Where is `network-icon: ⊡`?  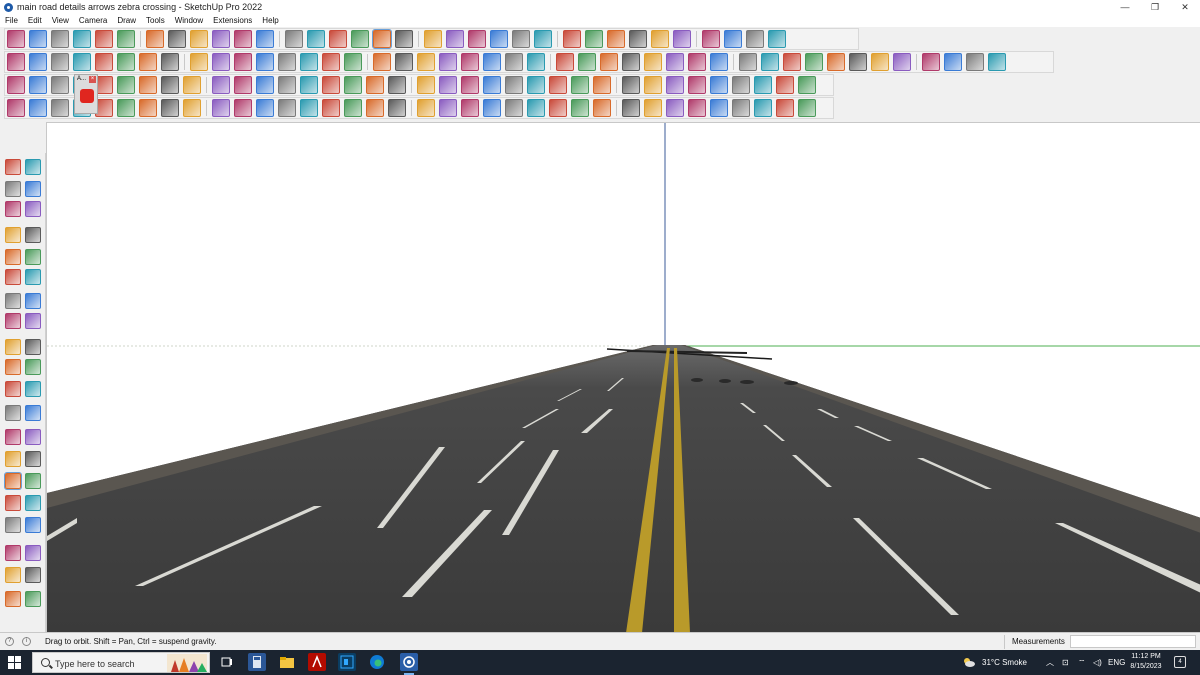 network-icon: ⊡ is located at coordinates (1065, 662).